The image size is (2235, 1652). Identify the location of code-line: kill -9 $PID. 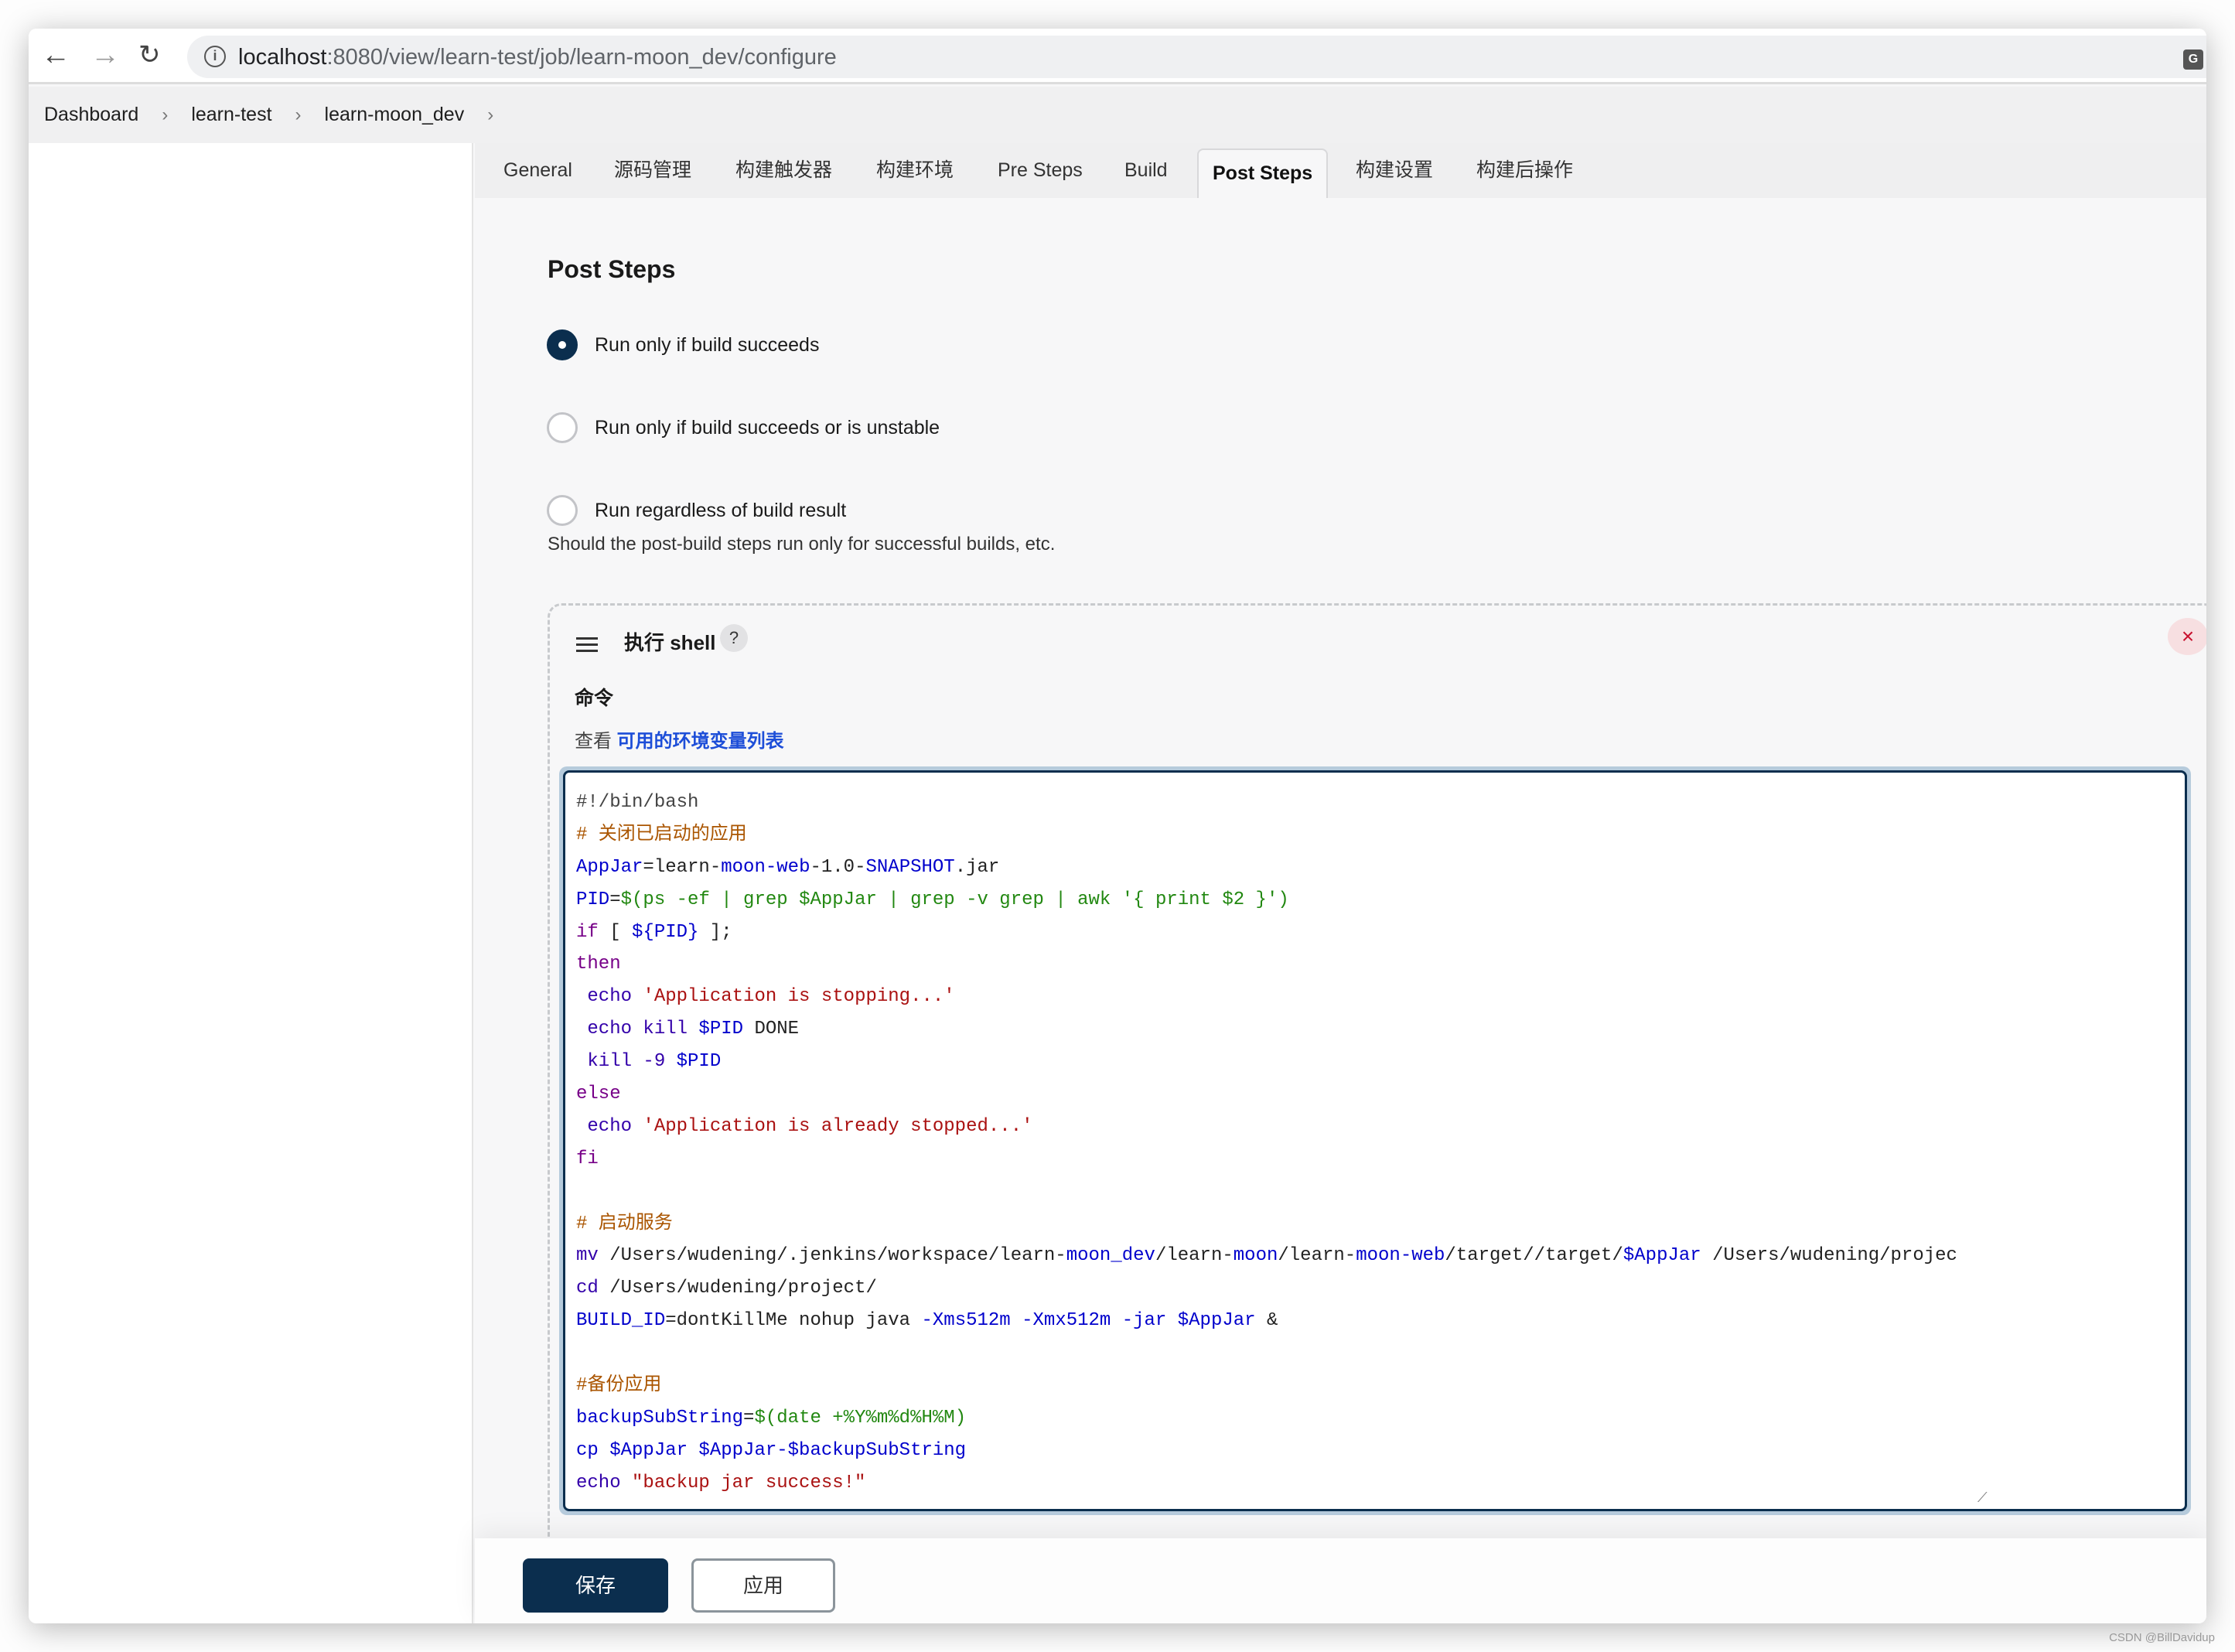
(1283, 1062).